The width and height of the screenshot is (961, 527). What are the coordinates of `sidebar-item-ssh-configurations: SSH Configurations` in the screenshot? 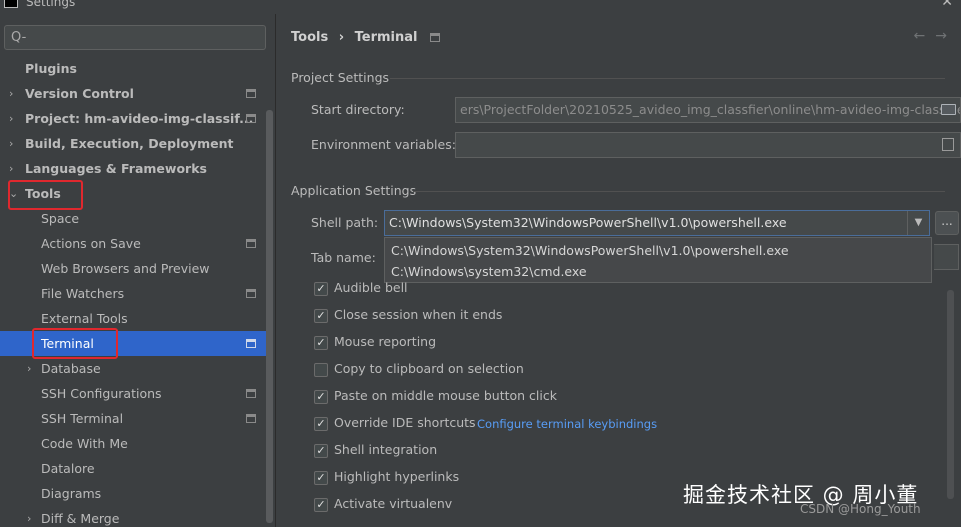 It's located at (133, 393).